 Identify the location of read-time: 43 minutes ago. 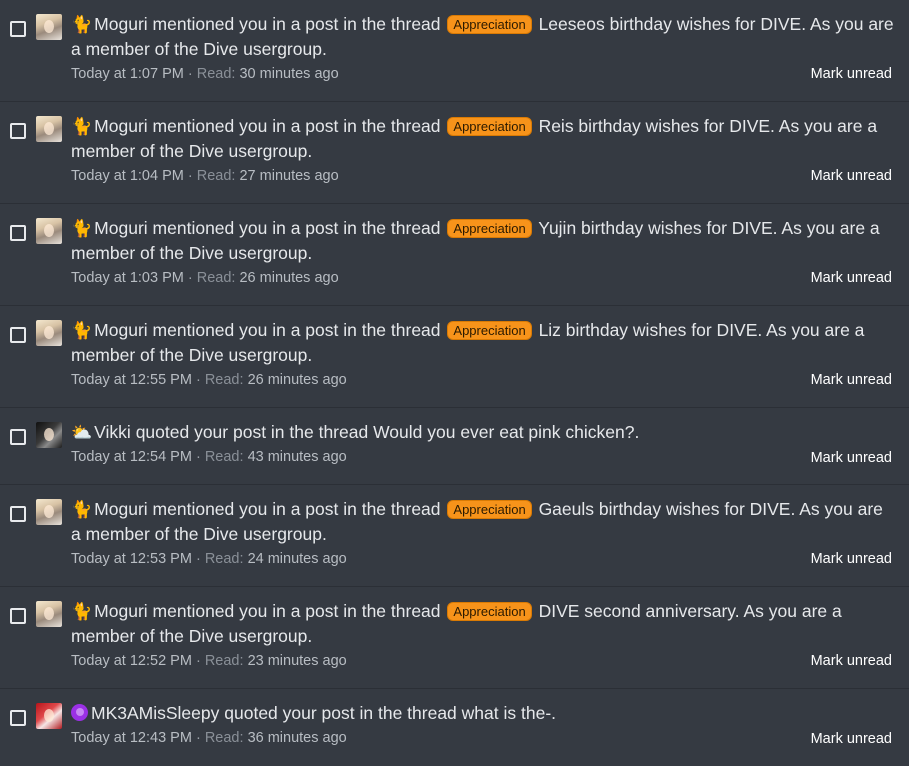
(297, 457).